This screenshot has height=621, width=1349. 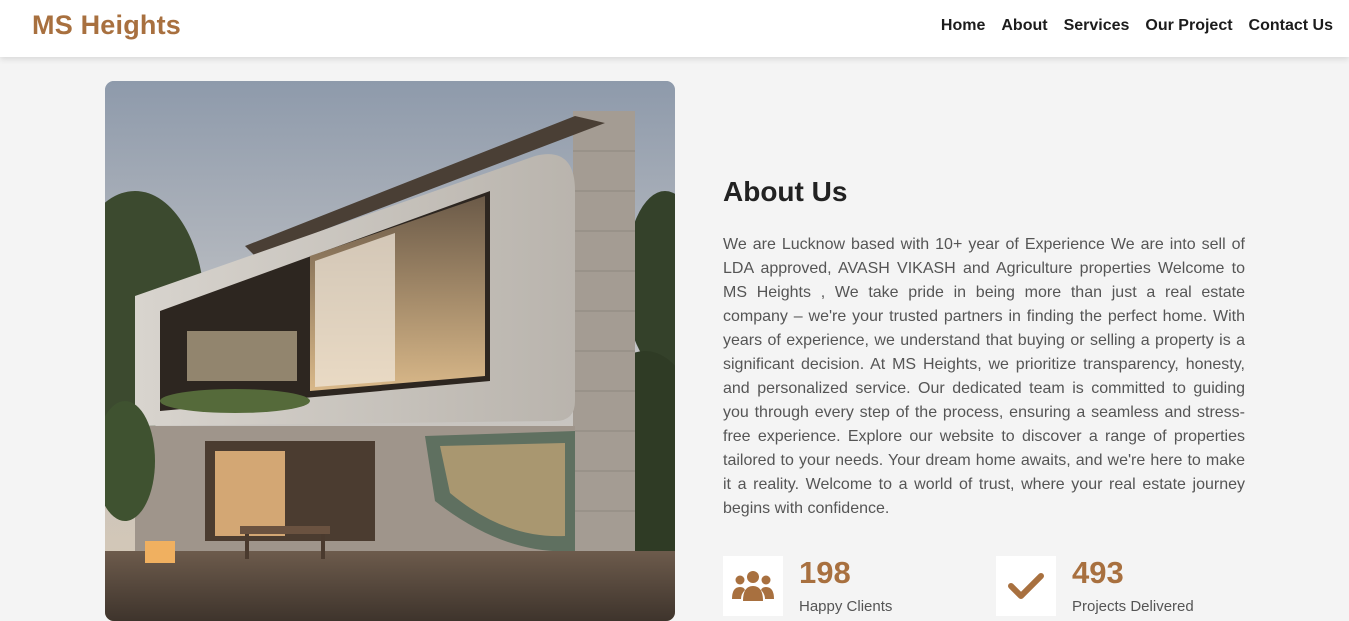 What do you see at coordinates (785, 191) in the screenshot?
I see `about-title: About Us` at bounding box center [785, 191].